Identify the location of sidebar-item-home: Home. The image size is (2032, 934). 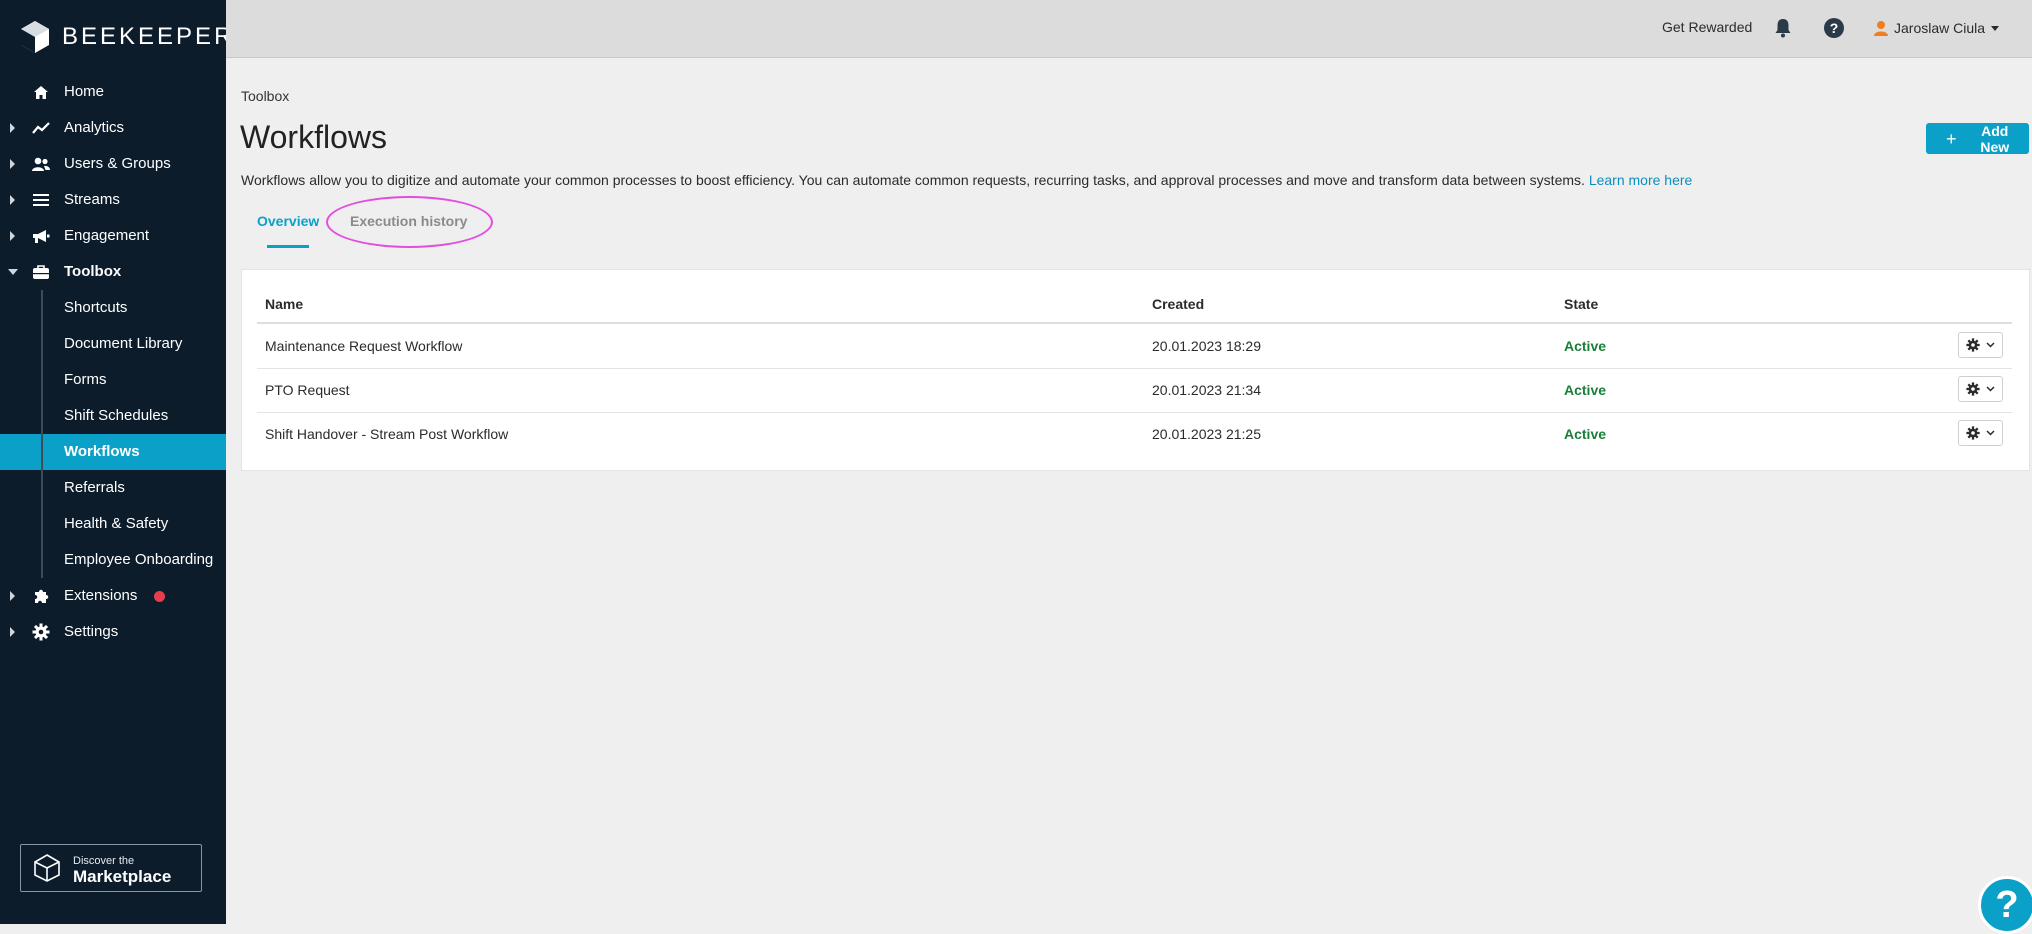
(113, 92).